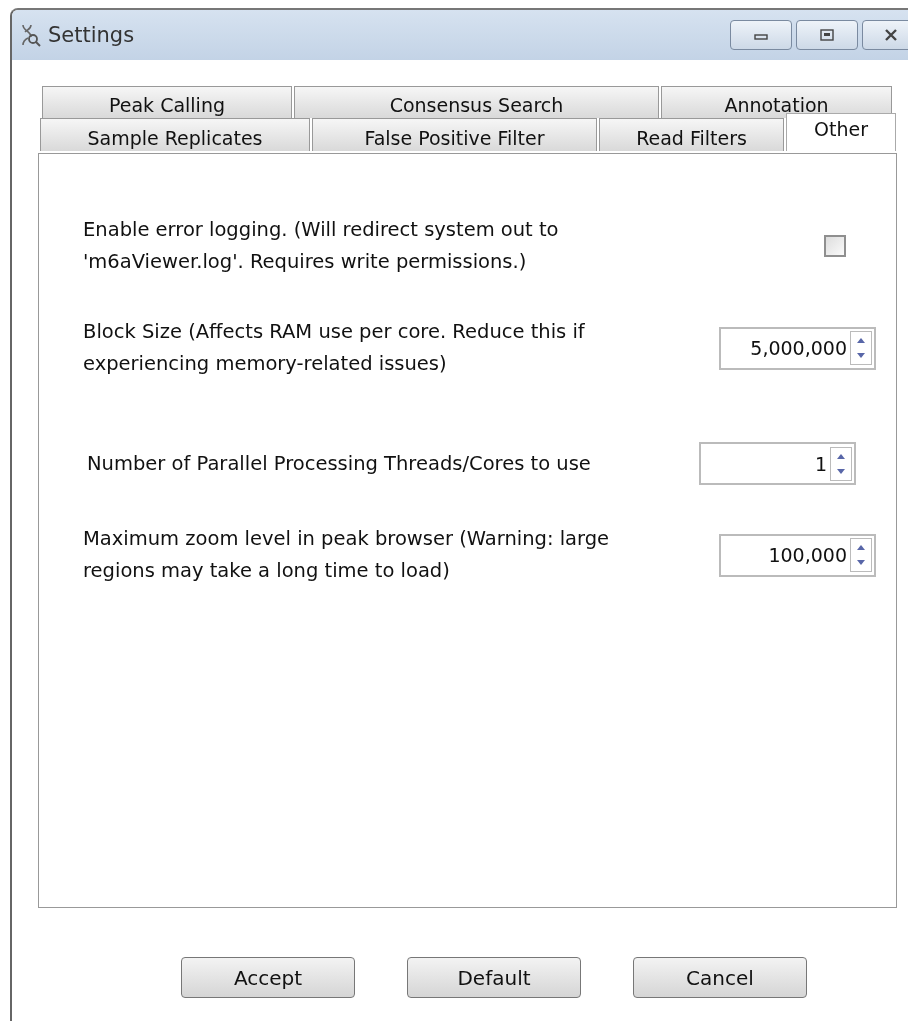 This screenshot has height=1021, width=908. Describe the element at coordinates (339, 463) in the screenshot. I see `option-label: Number of Parallel Processing Threads/Cores to use` at that location.